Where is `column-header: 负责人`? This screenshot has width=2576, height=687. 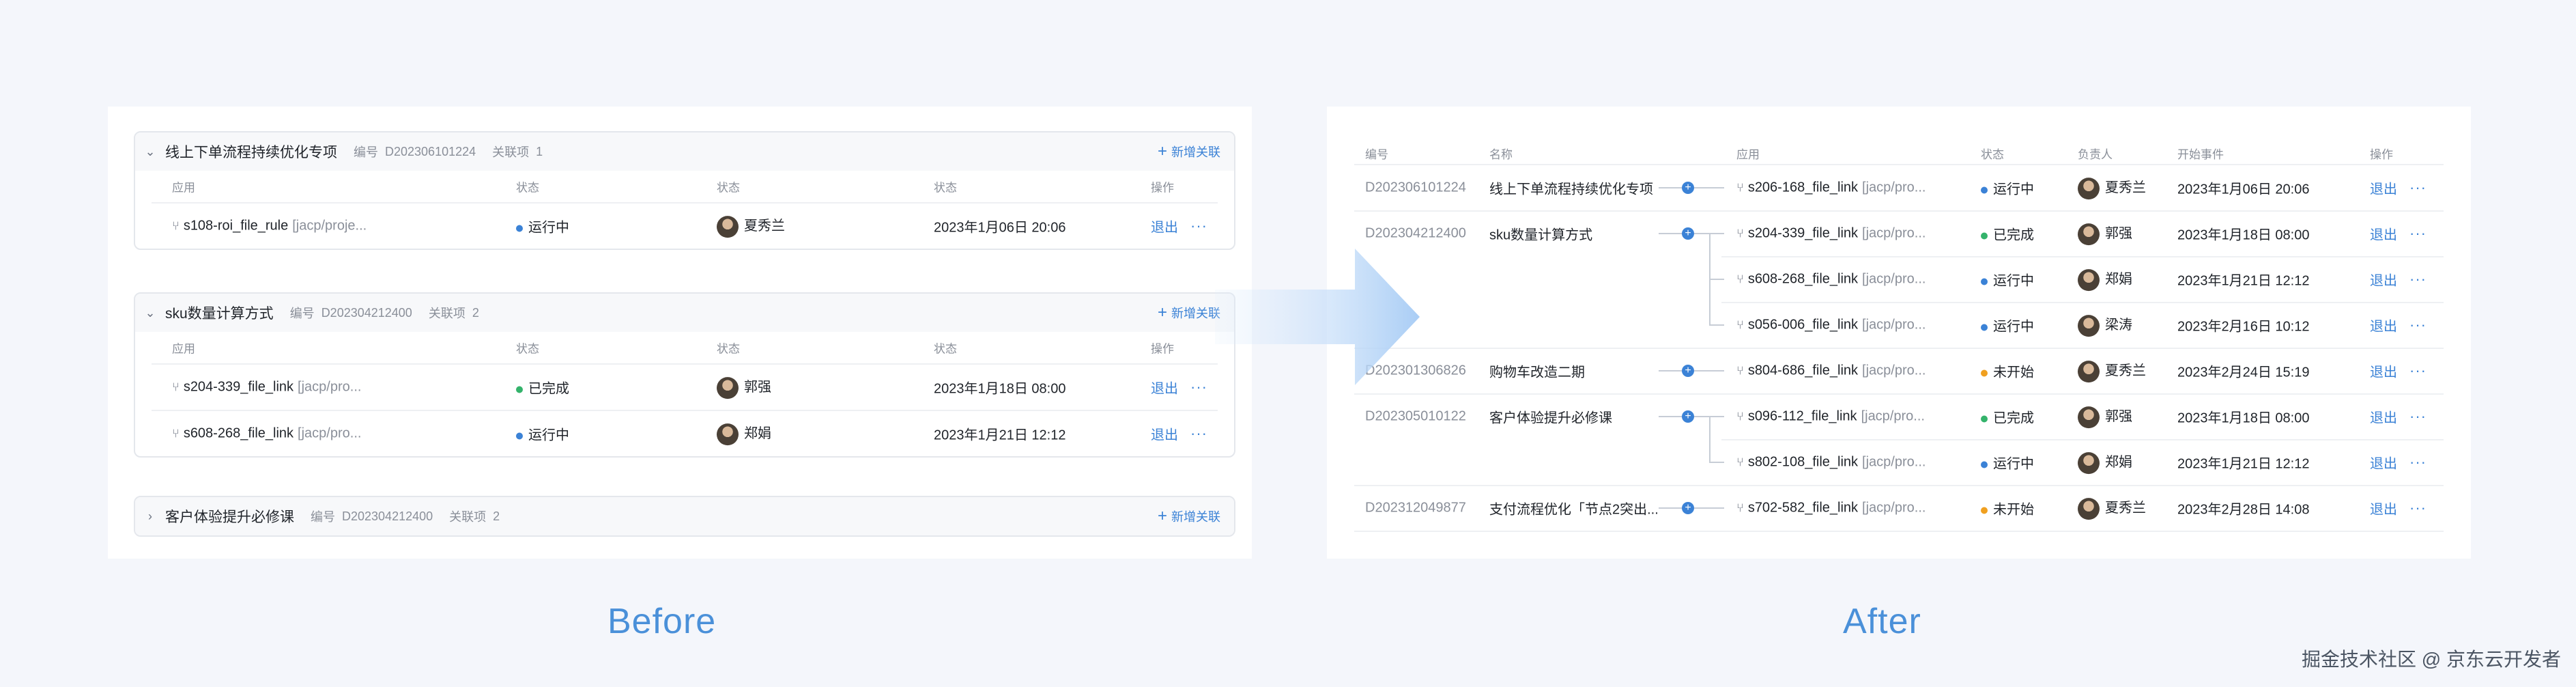
column-header: 负责人 is located at coordinates (2095, 154).